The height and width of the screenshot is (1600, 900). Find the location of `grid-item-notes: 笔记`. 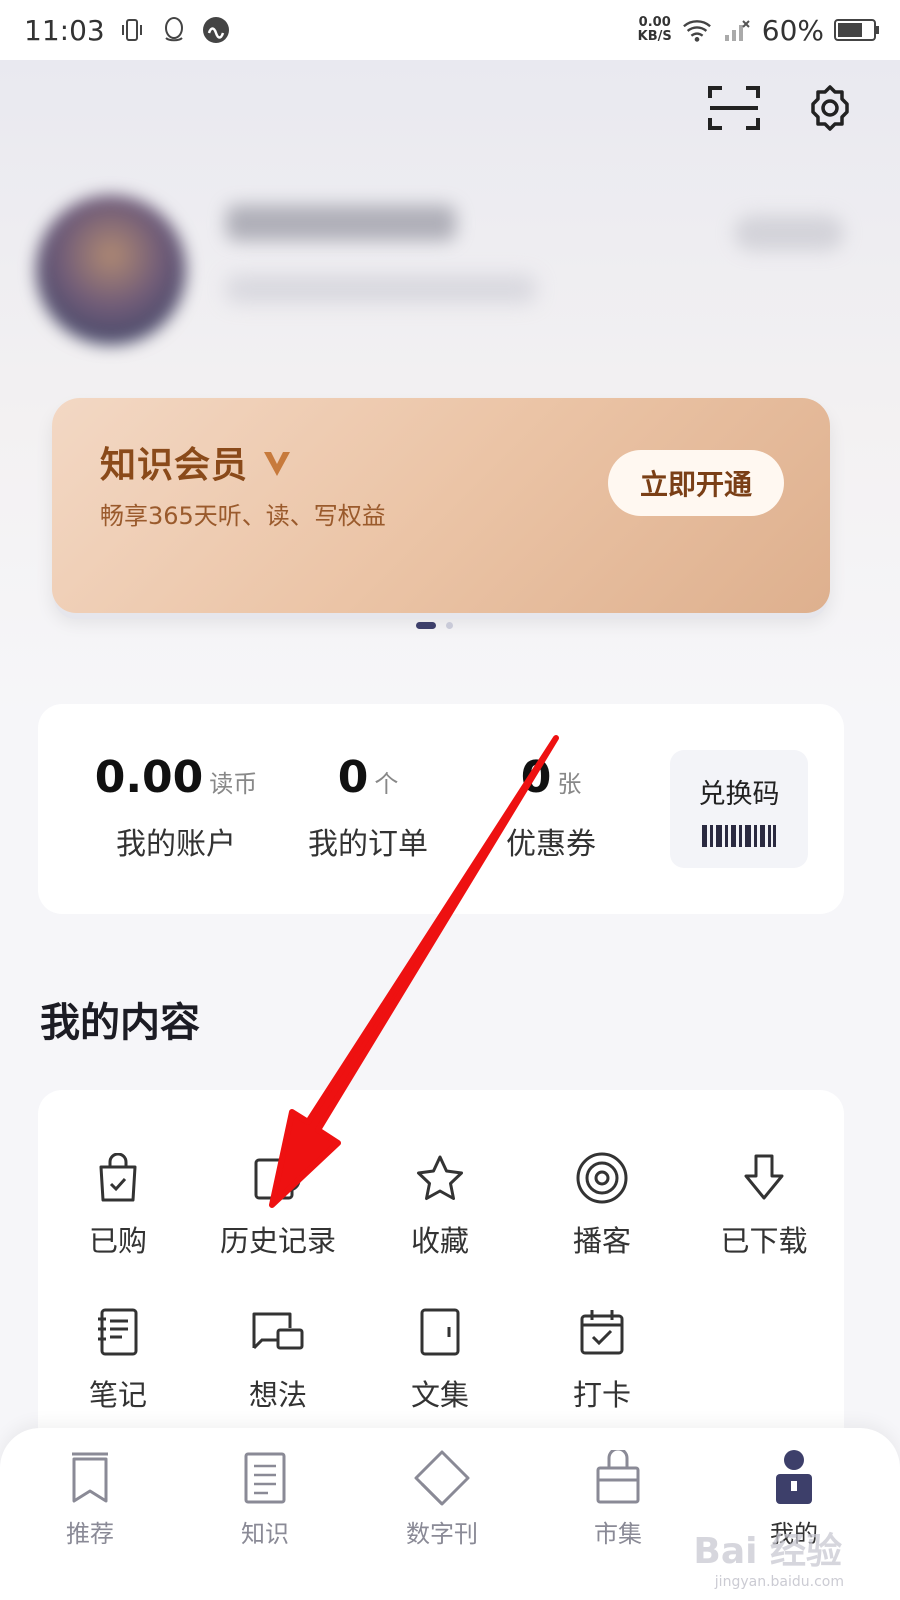

grid-item-notes: 笔记 is located at coordinates (118, 1358).